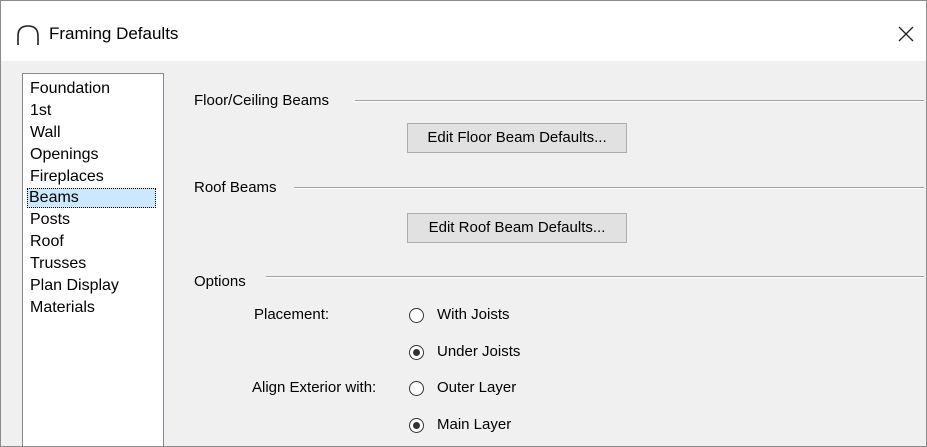 Image resolution: width=927 pixels, height=447 pixels. Describe the element at coordinates (62, 308) in the screenshot. I see `sidebar-item-materials: Materials` at that location.